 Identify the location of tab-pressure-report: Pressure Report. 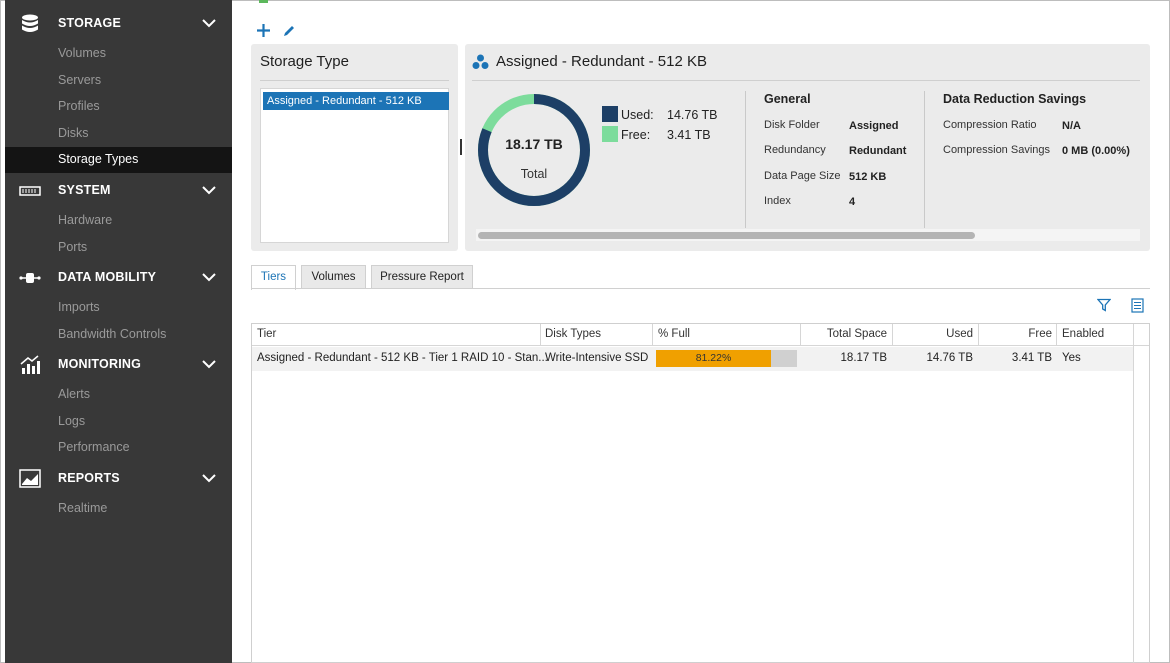
(422, 277).